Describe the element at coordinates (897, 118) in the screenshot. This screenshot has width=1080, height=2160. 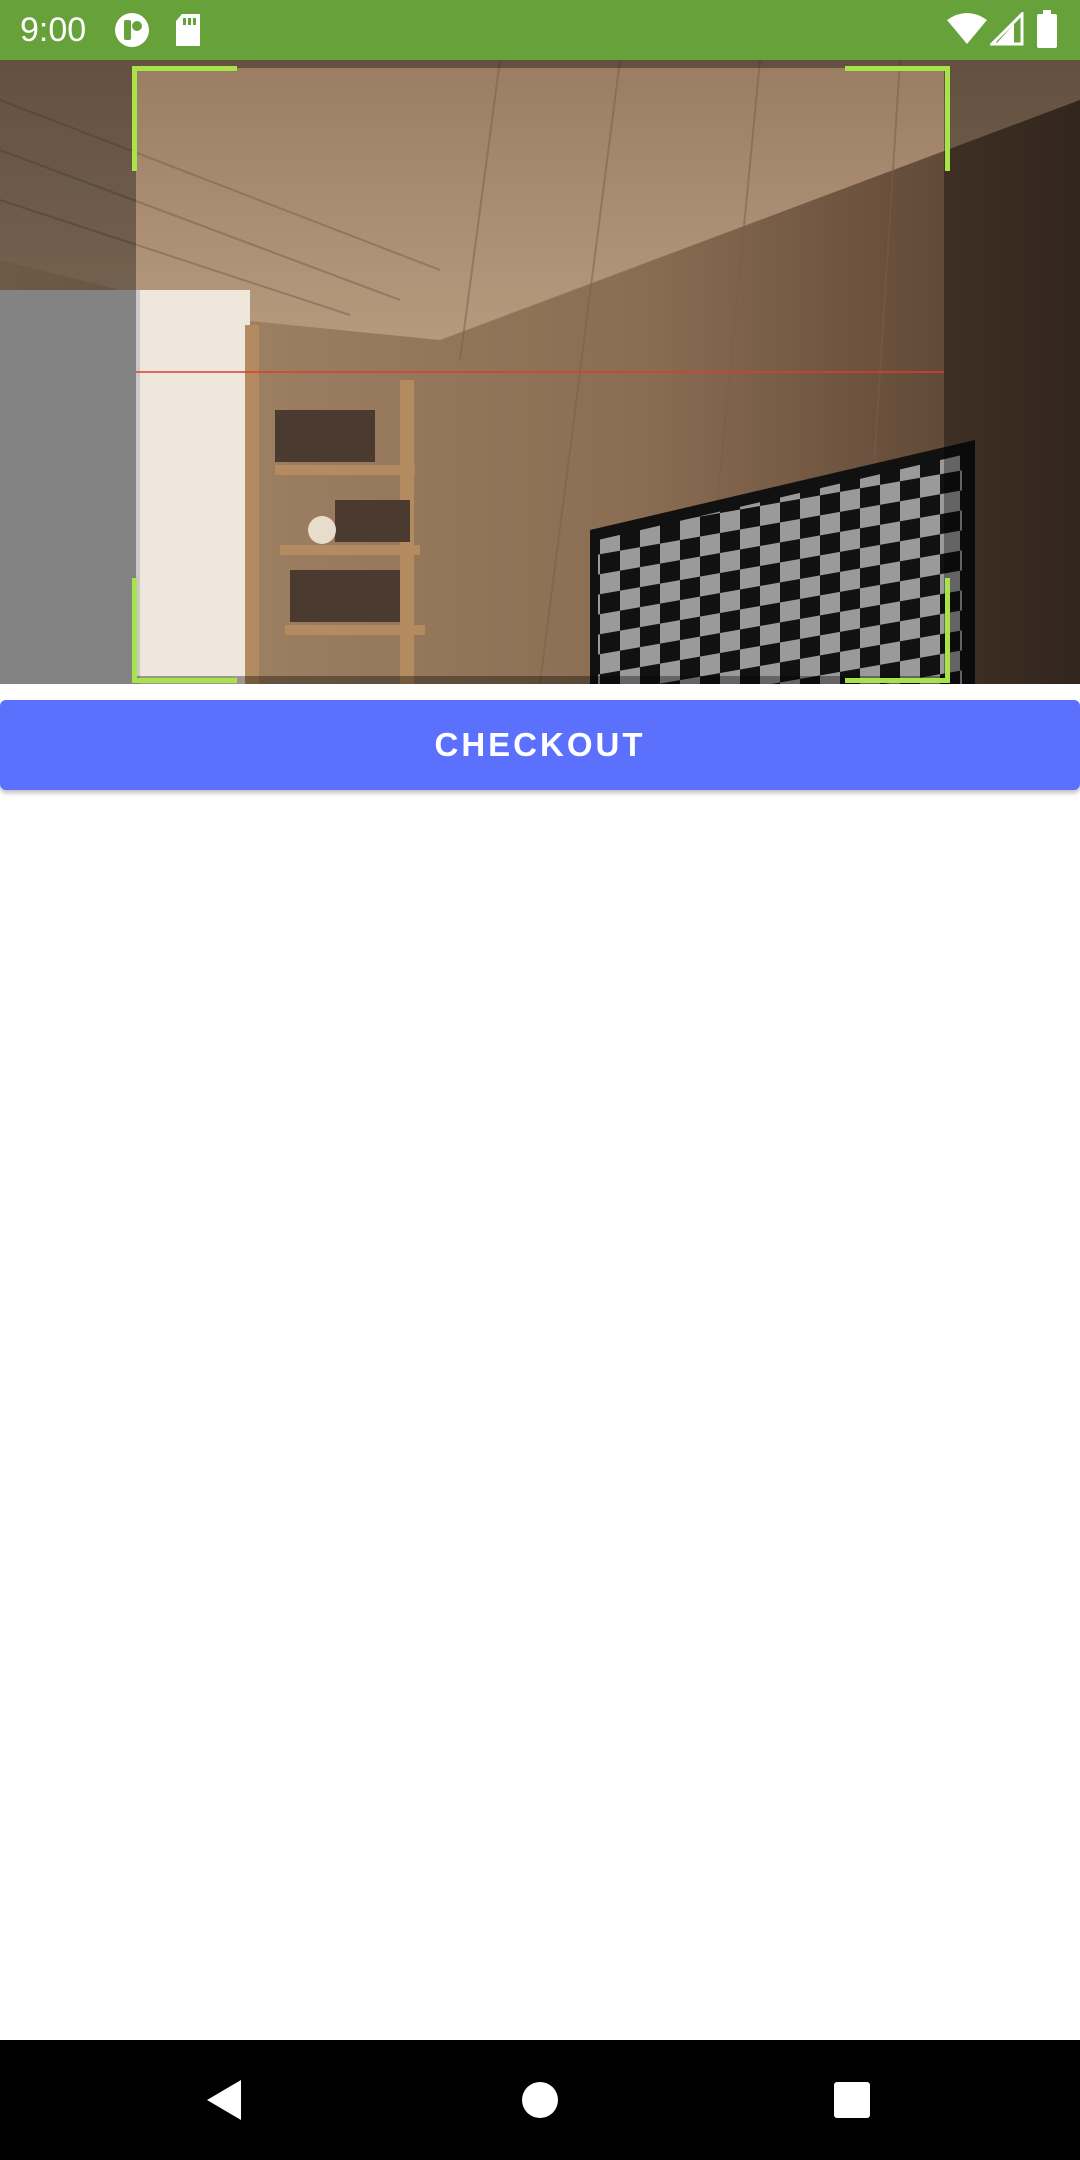
I see `scanner-corner-top-right` at that location.